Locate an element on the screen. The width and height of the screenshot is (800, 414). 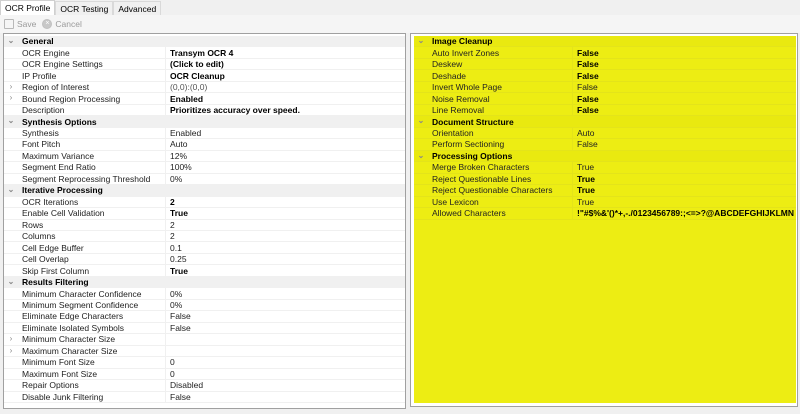
property-row: Eliminate Edge Characters False is located at coordinates (204, 317).